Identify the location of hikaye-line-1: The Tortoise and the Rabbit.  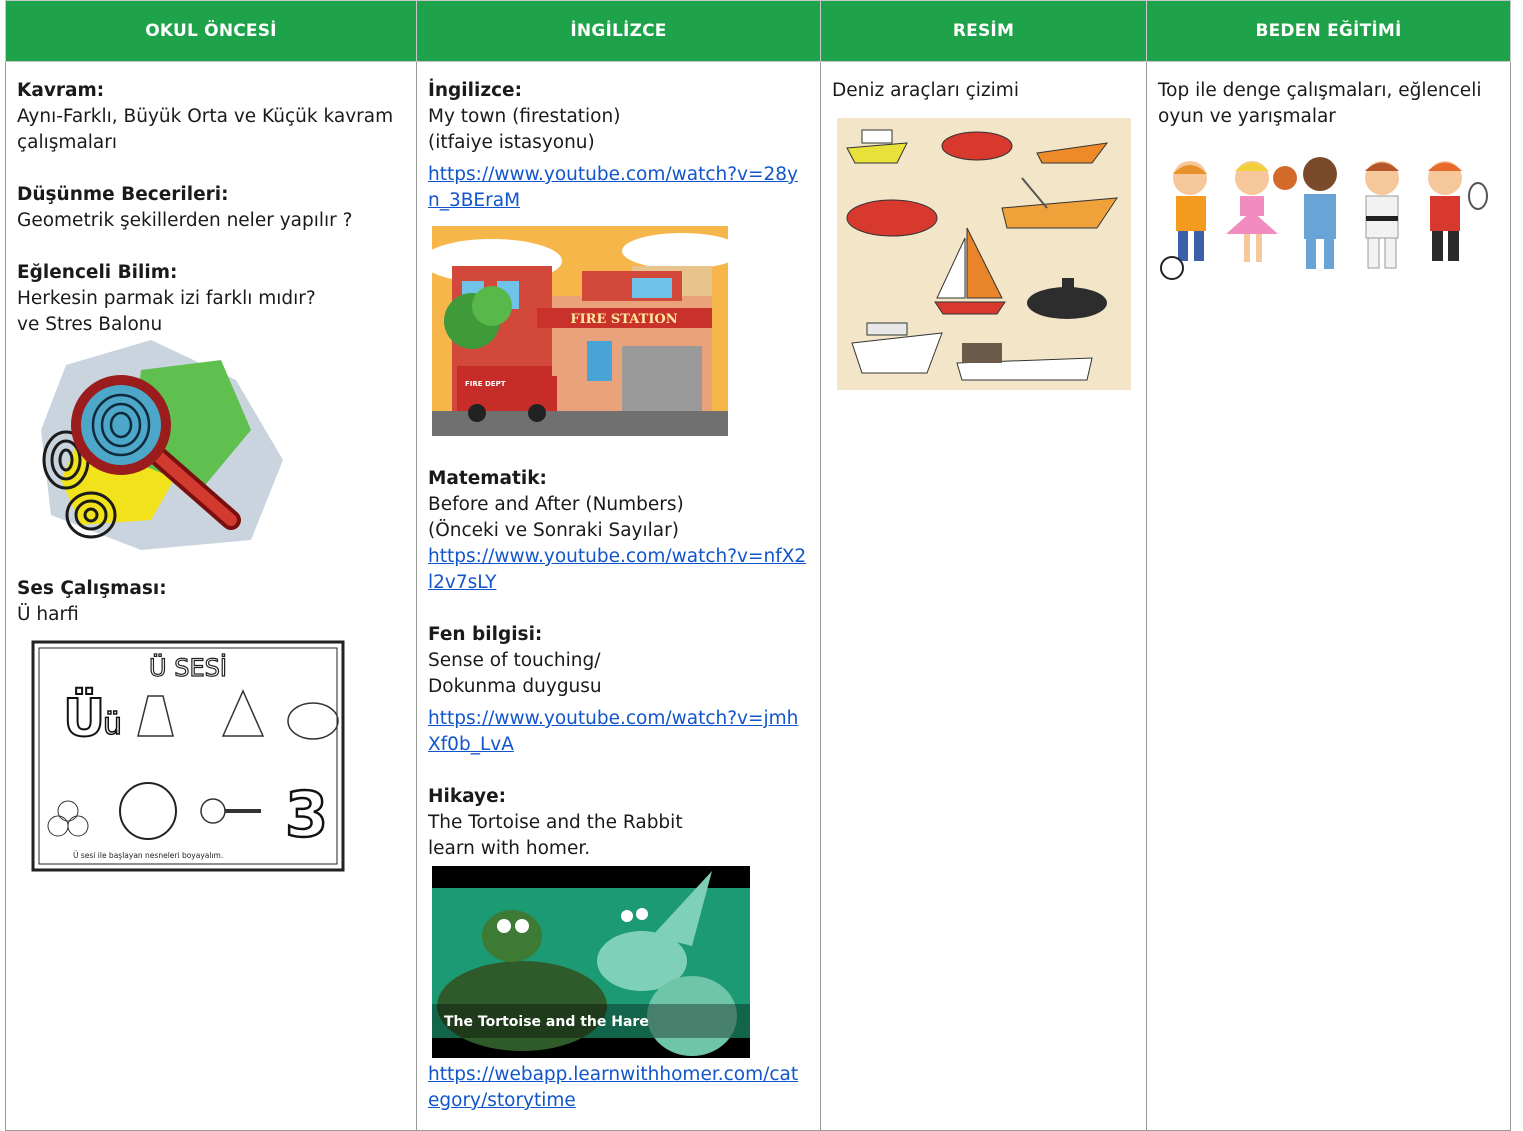
(555, 822).